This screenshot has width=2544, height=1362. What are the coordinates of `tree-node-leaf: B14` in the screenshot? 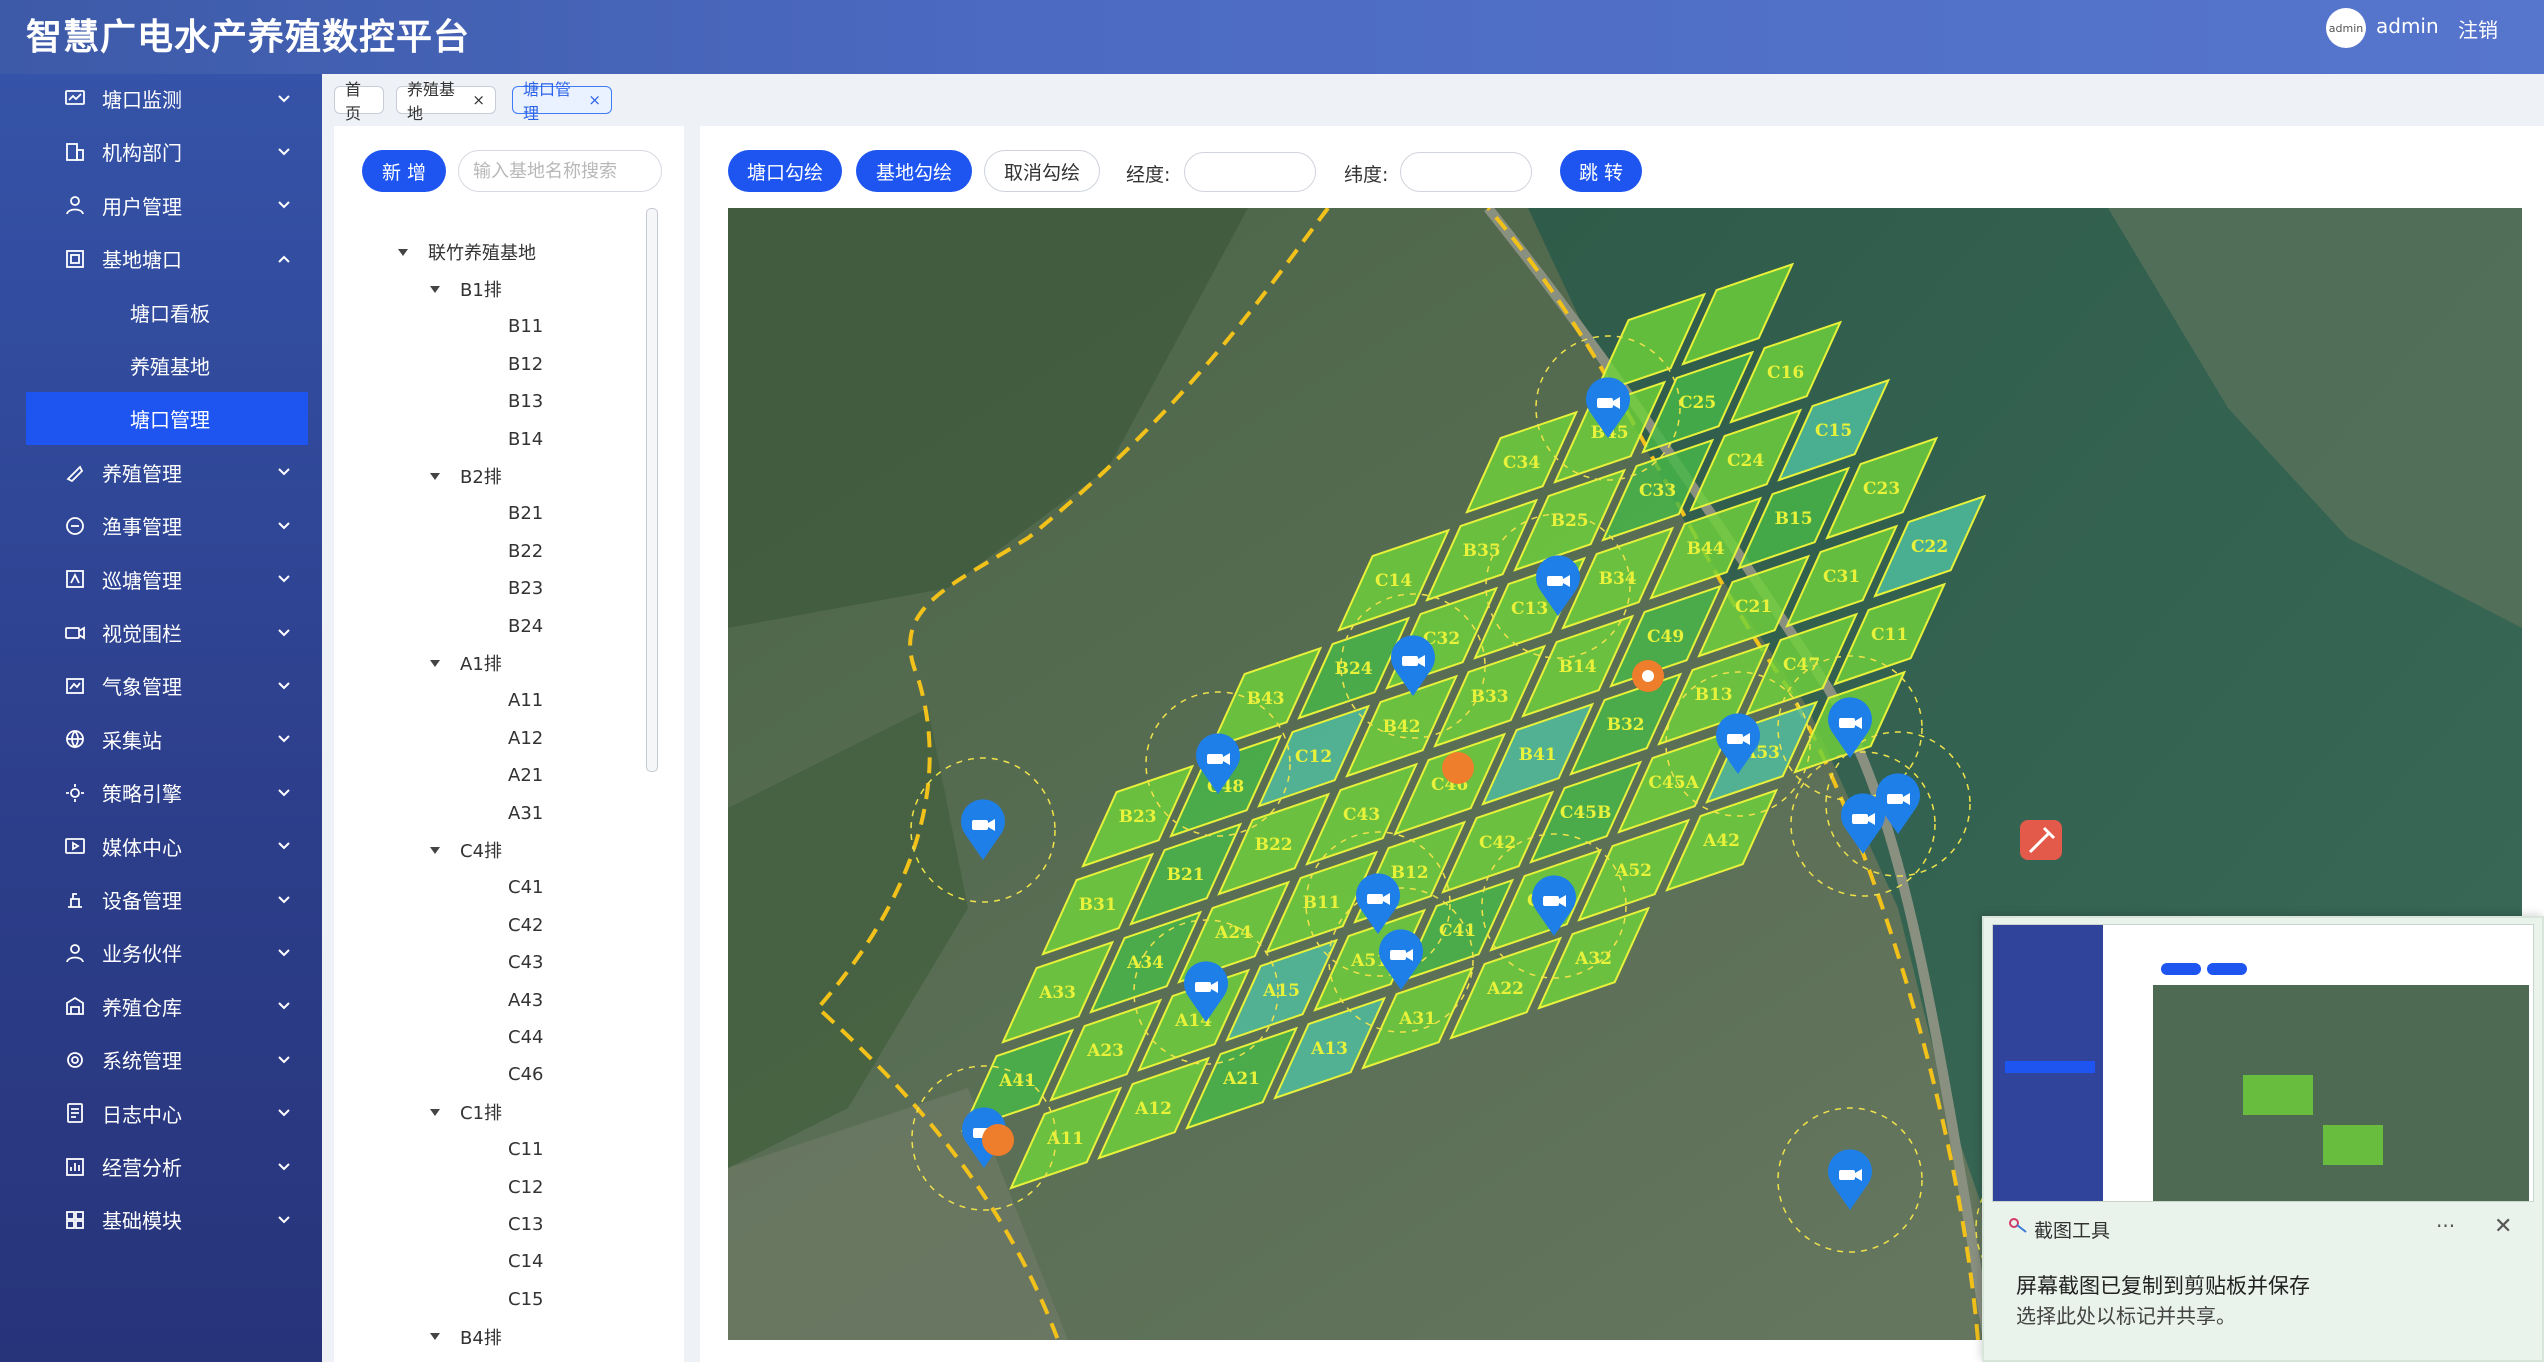 It's located at (525, 439).